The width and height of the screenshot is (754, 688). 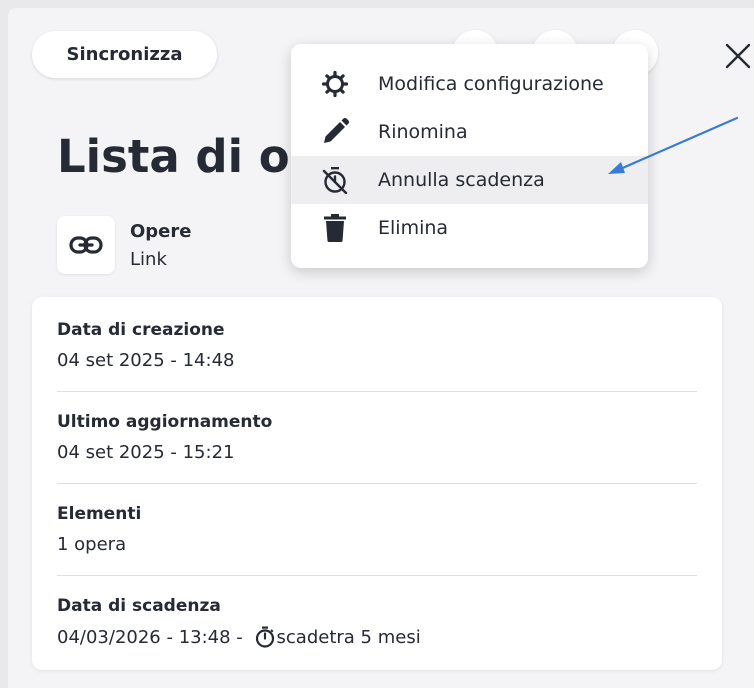 What do you see at coordinates (139, 606) in the screenshot?
I see `expiry-label: Data di scadenza` at bounding box center [139, 606].